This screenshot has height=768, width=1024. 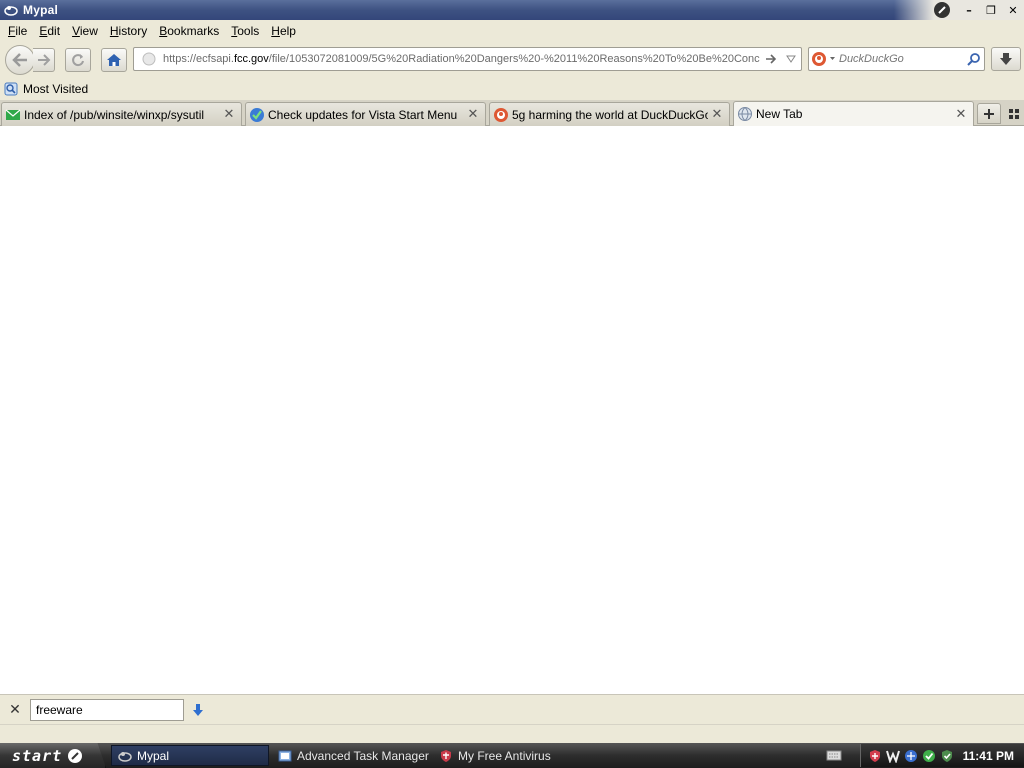 I want to click on search-bar, so click(x=896, y=59).